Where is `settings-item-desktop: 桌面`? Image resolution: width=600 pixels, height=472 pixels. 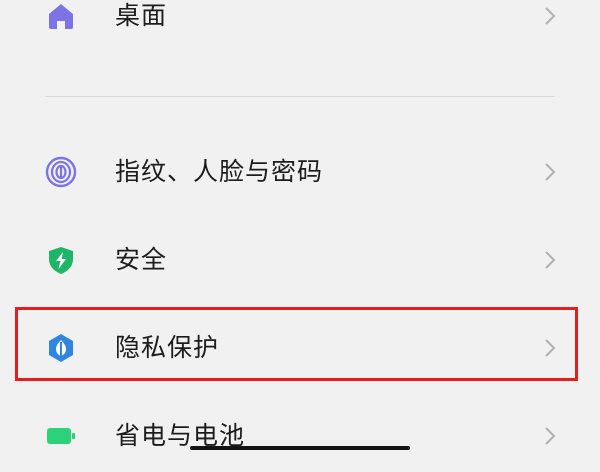
settings-item-desktop: 桌面 is located at coordinates (300, 26).